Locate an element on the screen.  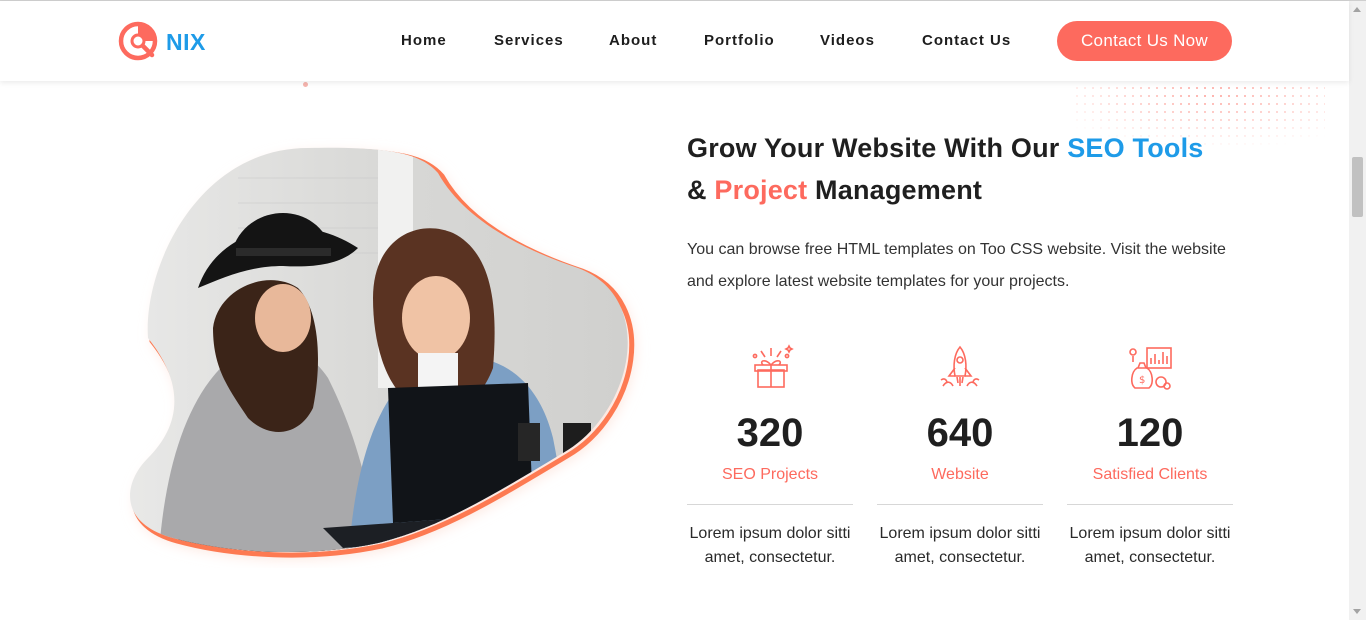
rocket-icon is located at coordinates (960, 366).